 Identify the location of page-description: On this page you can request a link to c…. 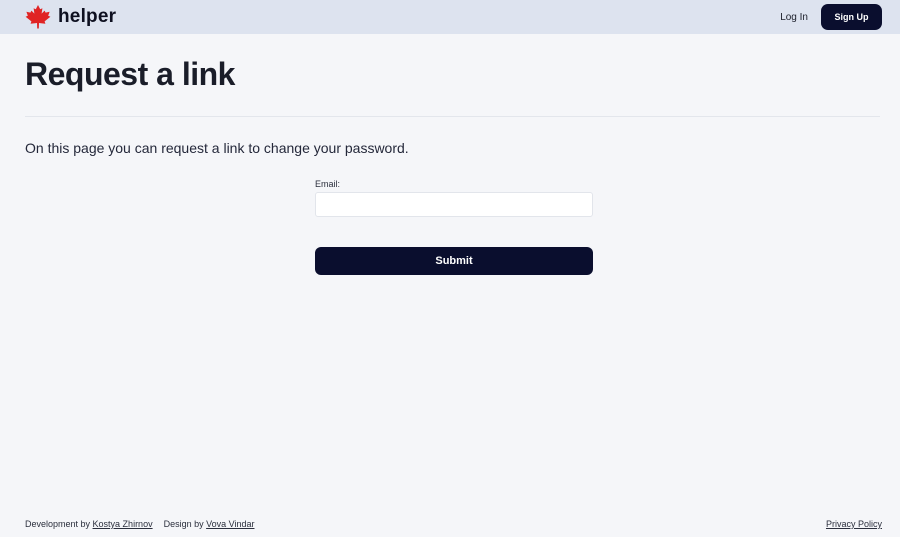
(217, 148).